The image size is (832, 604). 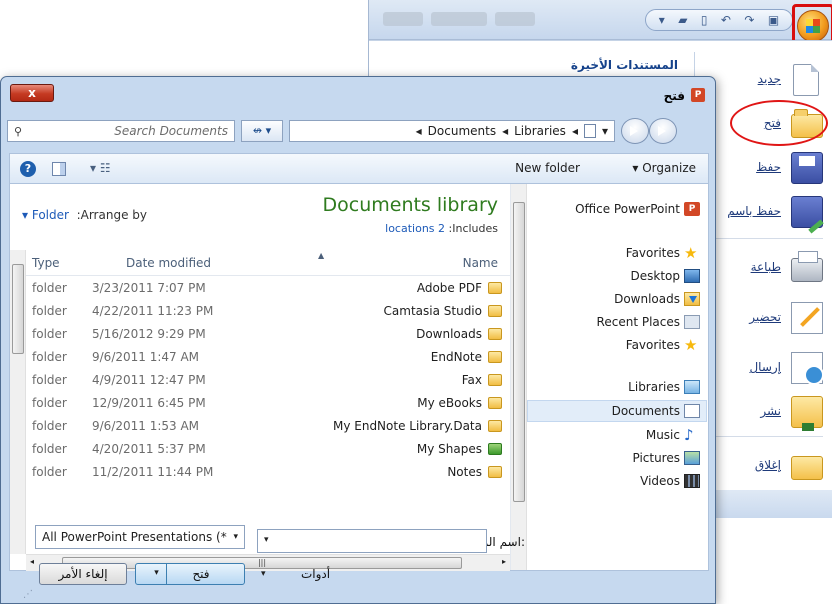 What do you see at coordinates (18, 402) in the screenshot?
I see `file-list-scrollbar` at bounding box center [18, 402].